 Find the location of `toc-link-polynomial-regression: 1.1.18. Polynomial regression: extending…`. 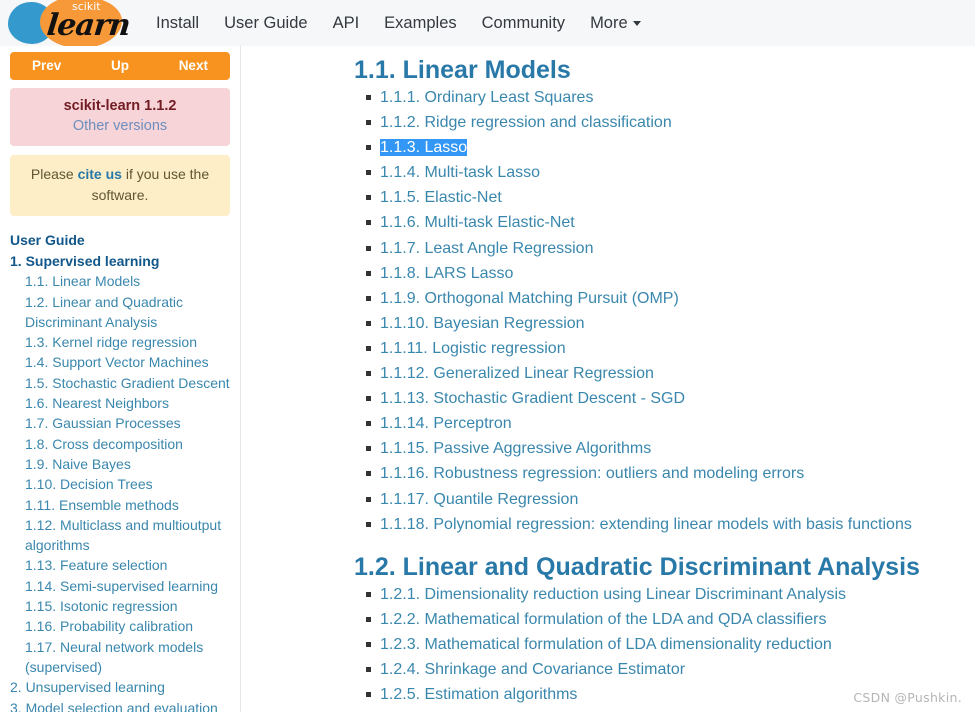

toc-link-polynomial-regression: 1.1.18. Polynomial regression: extending… is located at coordinates (646, 524).